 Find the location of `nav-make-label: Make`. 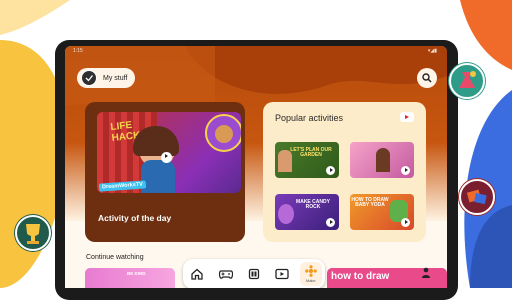

nav-make-label: Make is located at coordinates (310, 280).